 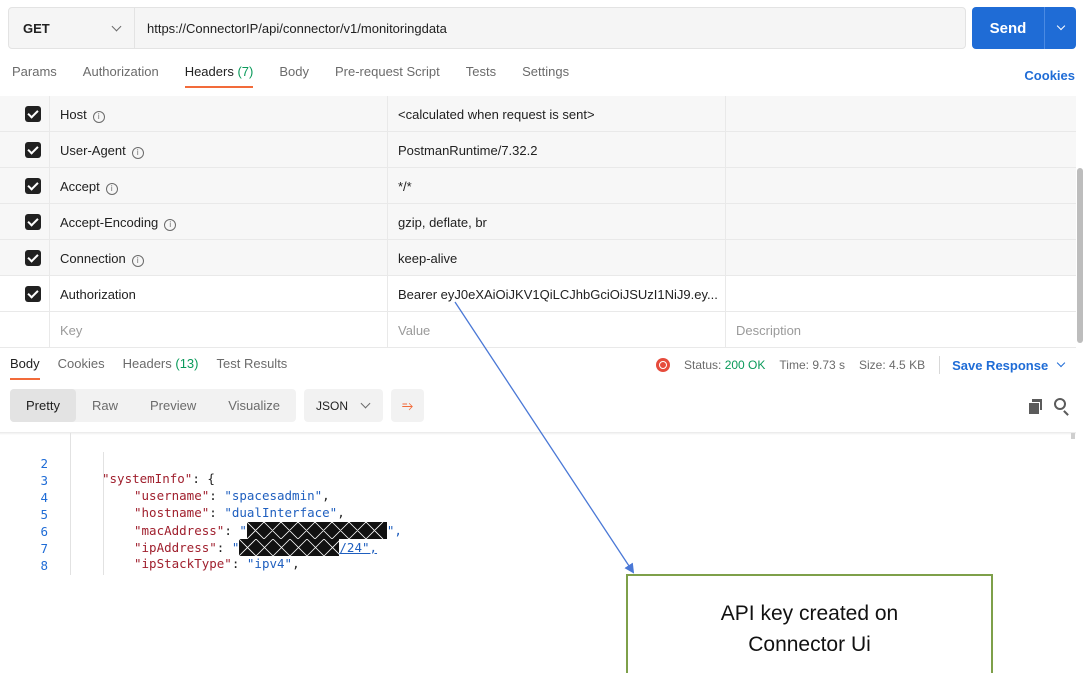 I want to click on annotation-arrow, so click(x=544, y=437).